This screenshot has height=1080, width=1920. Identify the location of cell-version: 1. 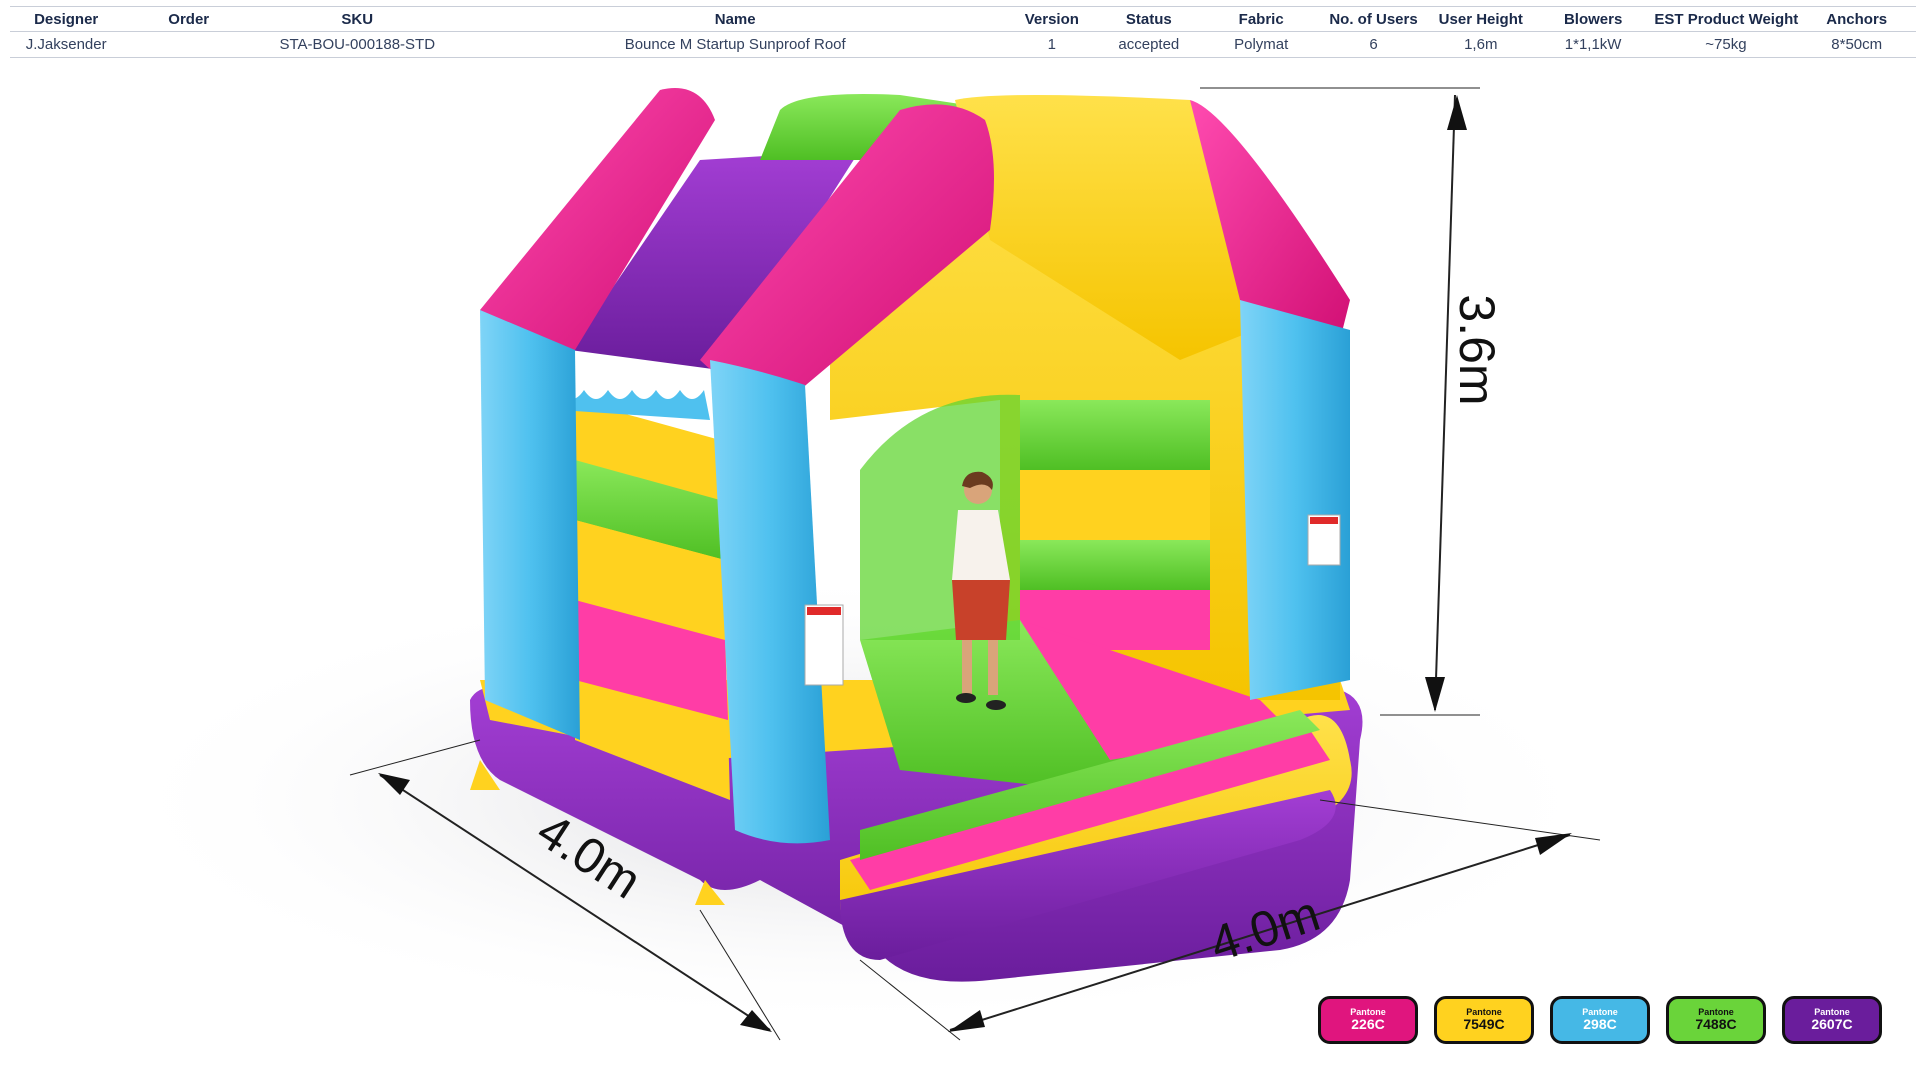
(1051, 44).